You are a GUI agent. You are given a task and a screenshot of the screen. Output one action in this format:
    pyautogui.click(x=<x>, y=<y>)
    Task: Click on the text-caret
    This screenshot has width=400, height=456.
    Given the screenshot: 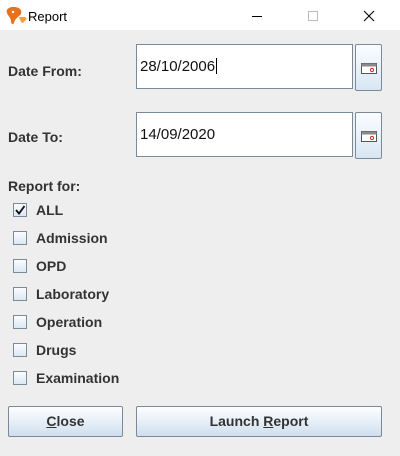 What is the action you would take?
    pyautogui.click(x=217, y=66)
    